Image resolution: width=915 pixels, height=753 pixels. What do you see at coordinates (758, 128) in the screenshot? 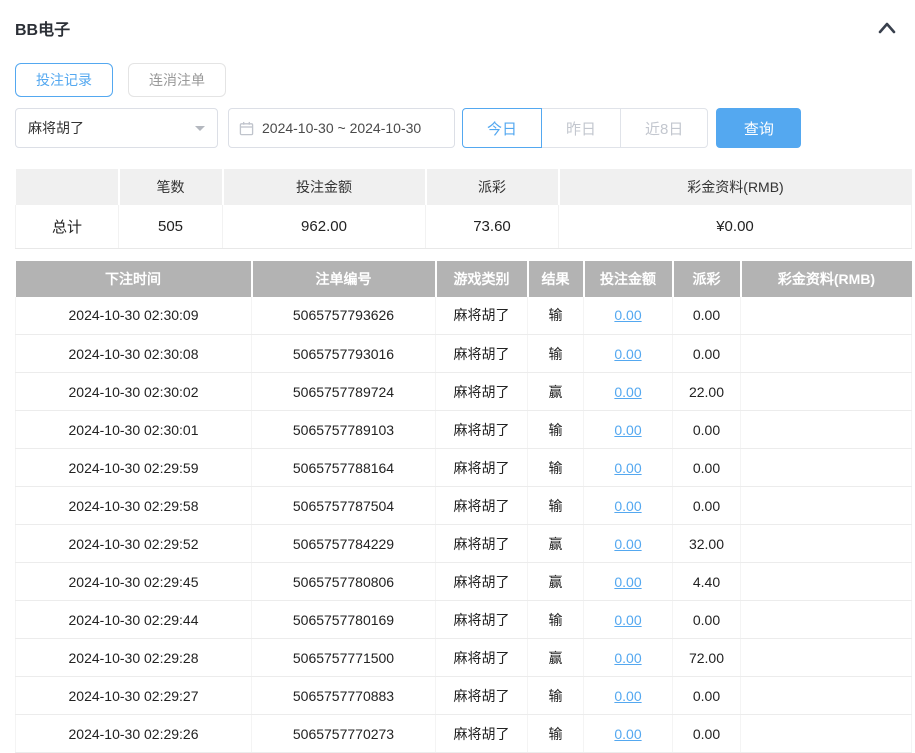
I see `query-button: 查询` at bounding box center [758, 128].